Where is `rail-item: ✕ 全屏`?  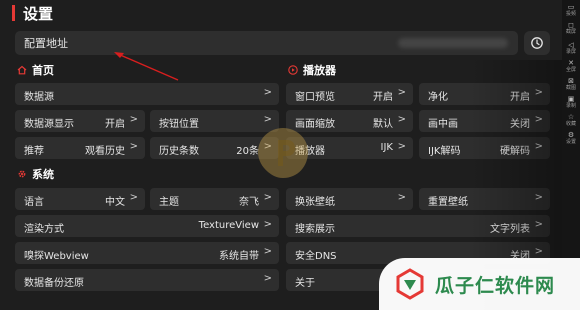
rail-item: ✕ 全屏 is located at coordinates (571, 66).